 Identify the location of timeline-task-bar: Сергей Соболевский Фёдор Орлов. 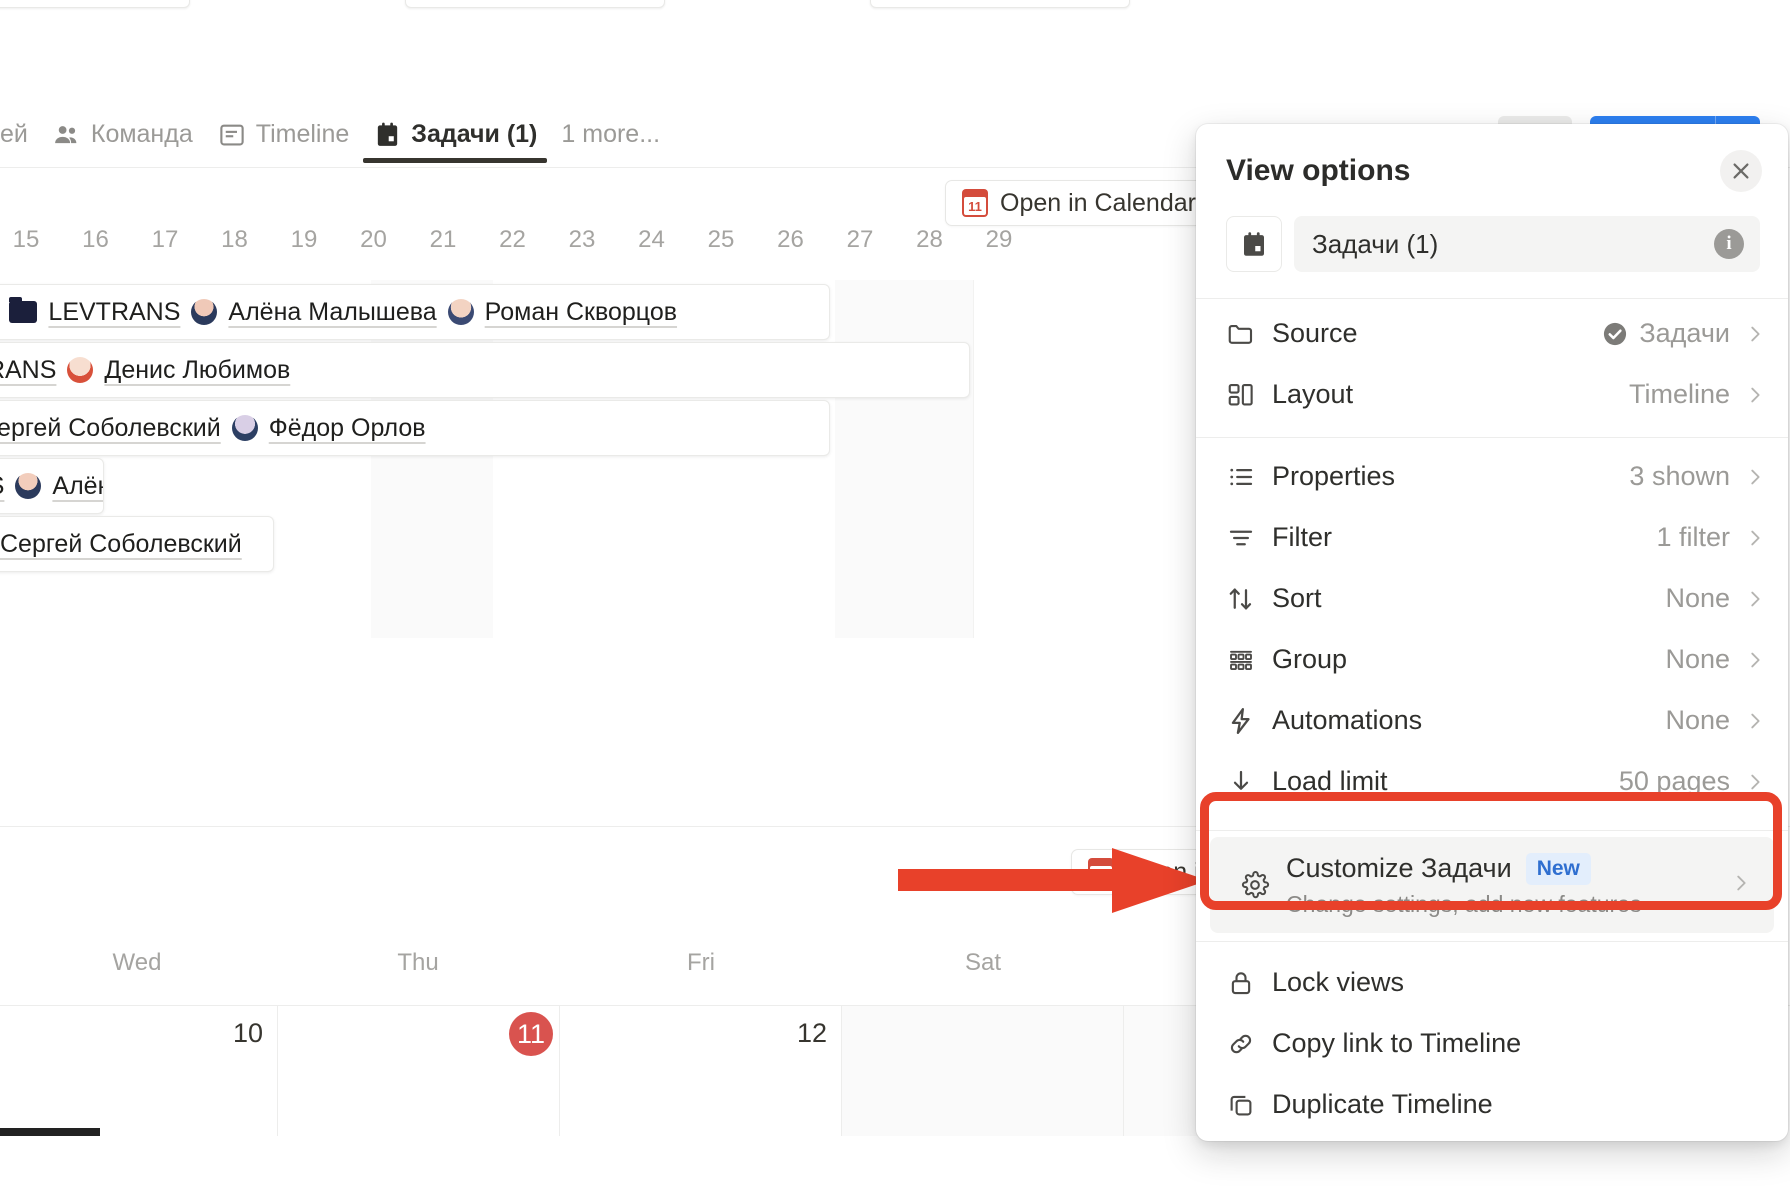
(415, 428).